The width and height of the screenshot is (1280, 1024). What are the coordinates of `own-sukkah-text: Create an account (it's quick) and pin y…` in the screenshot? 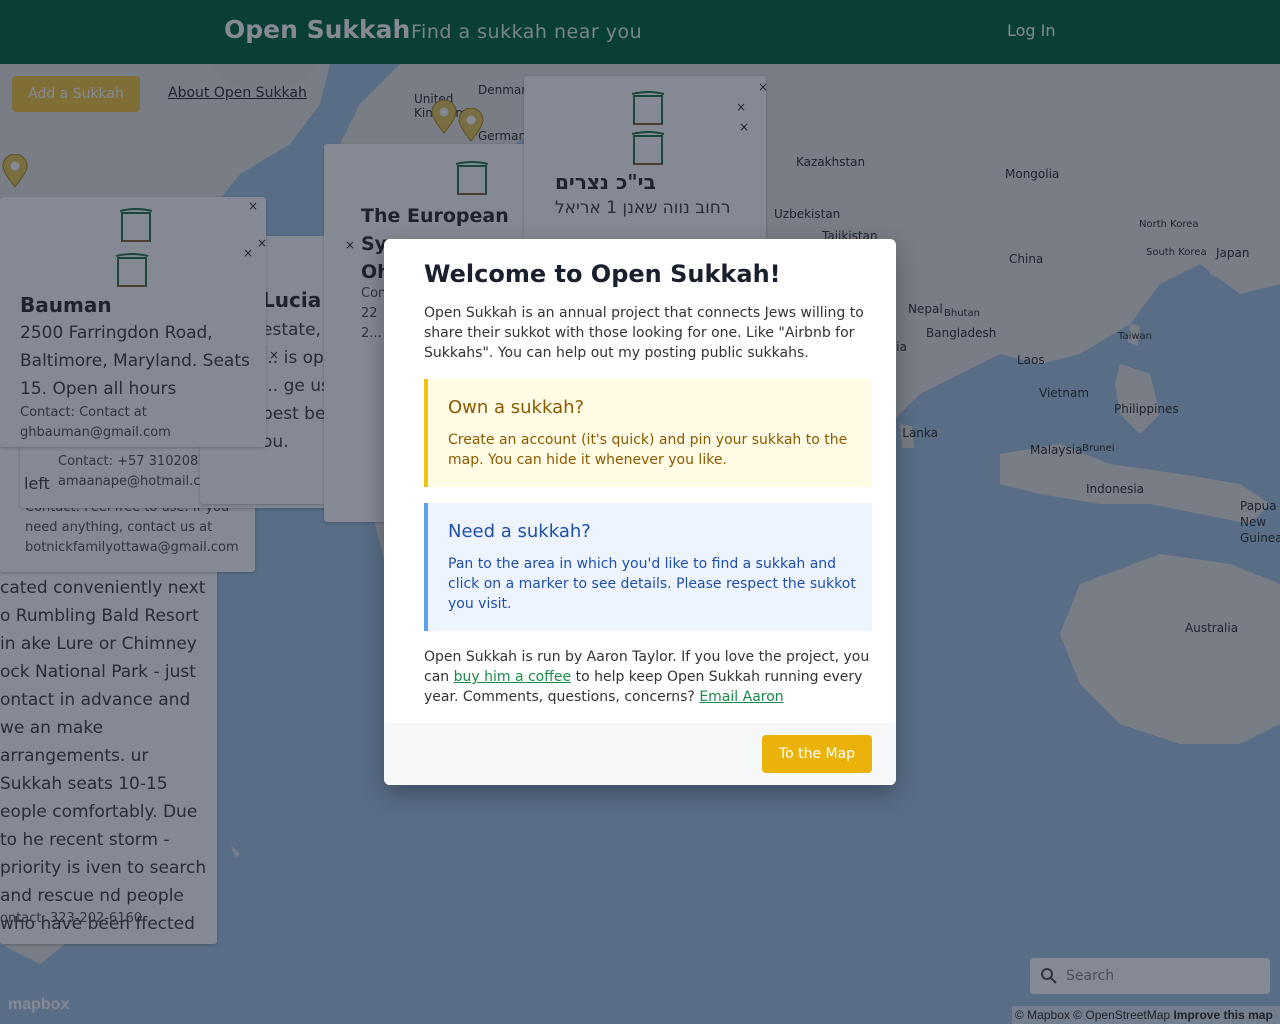 It's located at (648, 450).